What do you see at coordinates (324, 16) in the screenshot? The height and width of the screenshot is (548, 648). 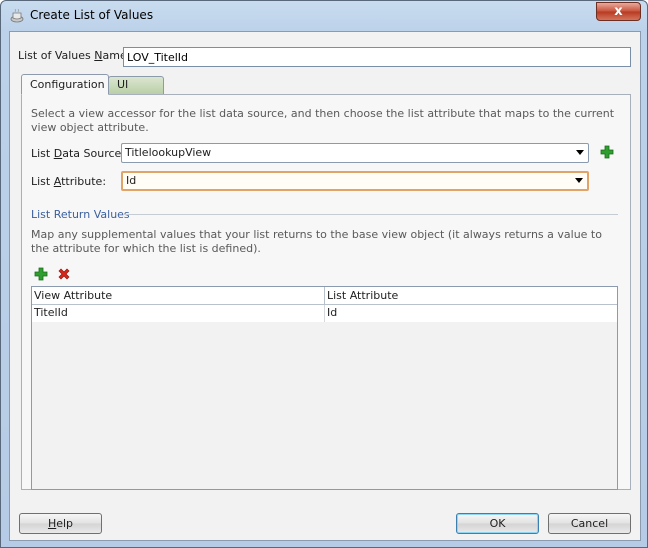 I see `title-bar: Create List of Values x` at bounding box center [324, 16].